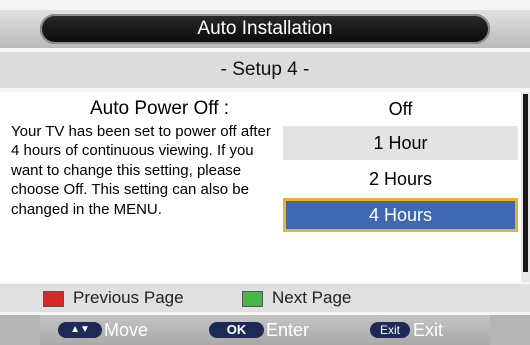 The width and height of the screenshot is (530, 345). Describe the element at coordinates (236, 330) in the screenshot. I see `ok-key-icon: OK` at that location.